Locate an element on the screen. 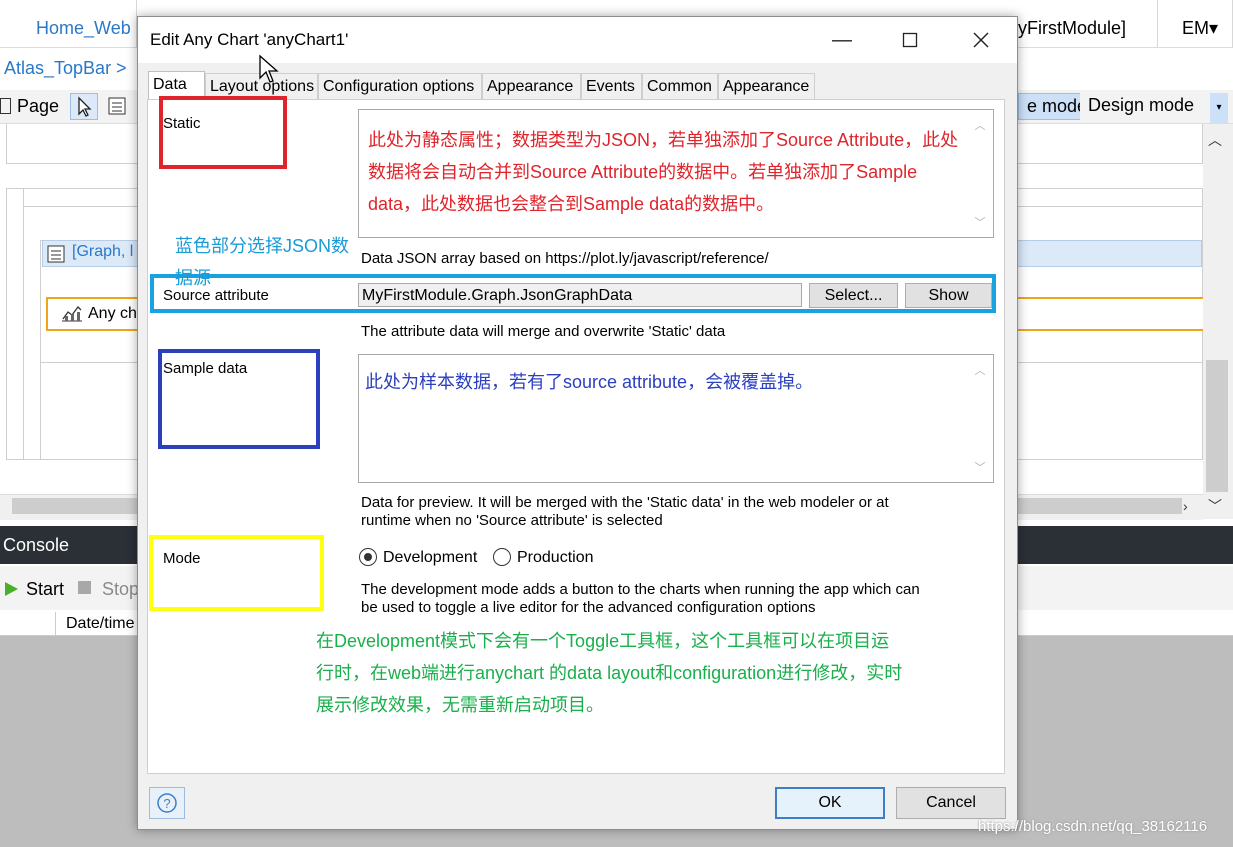 The width and height of the screenshot is (1233, 847). stop-button: Stop is located at coordinates (120, 589).